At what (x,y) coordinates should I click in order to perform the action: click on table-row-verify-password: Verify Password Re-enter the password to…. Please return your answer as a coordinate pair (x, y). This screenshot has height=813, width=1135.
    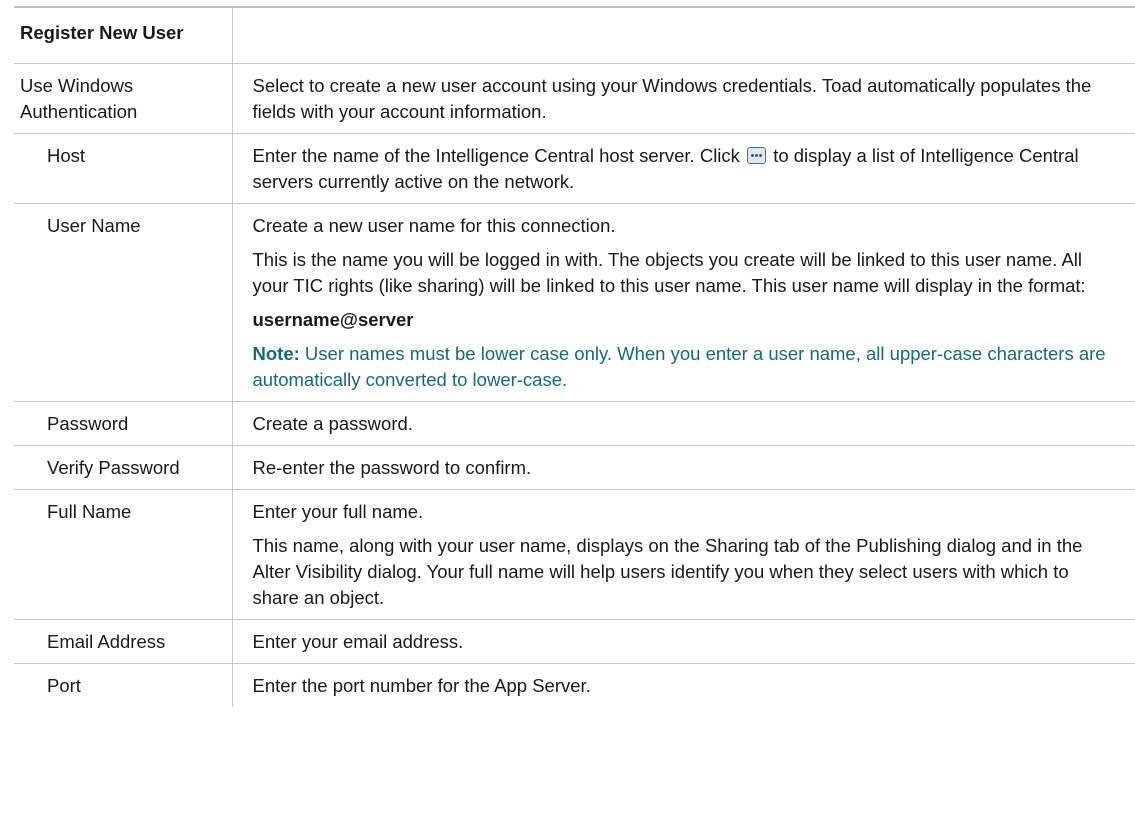
    Looking at the image, I should click on (574, 467).